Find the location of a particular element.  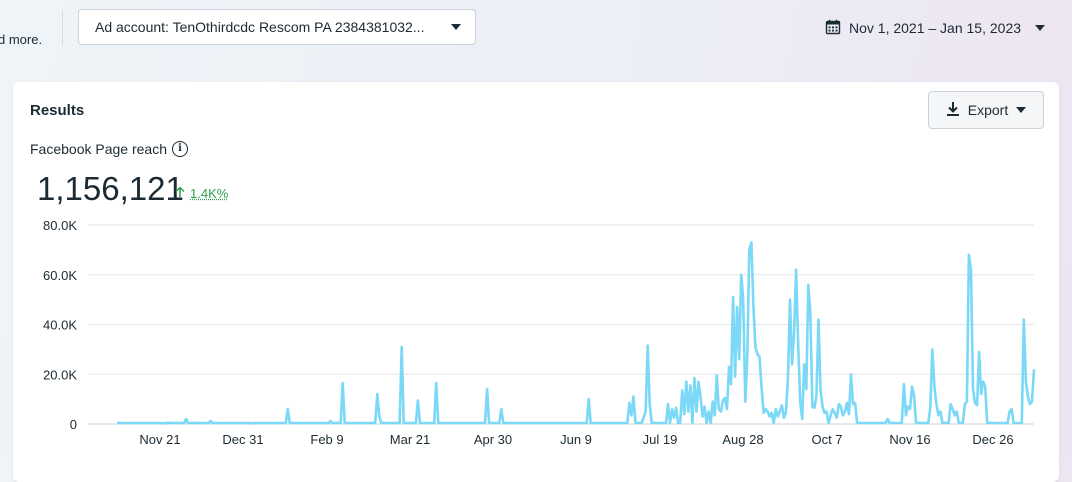

x-tick-label: Dec 26 is located at coordinates (992, 439).